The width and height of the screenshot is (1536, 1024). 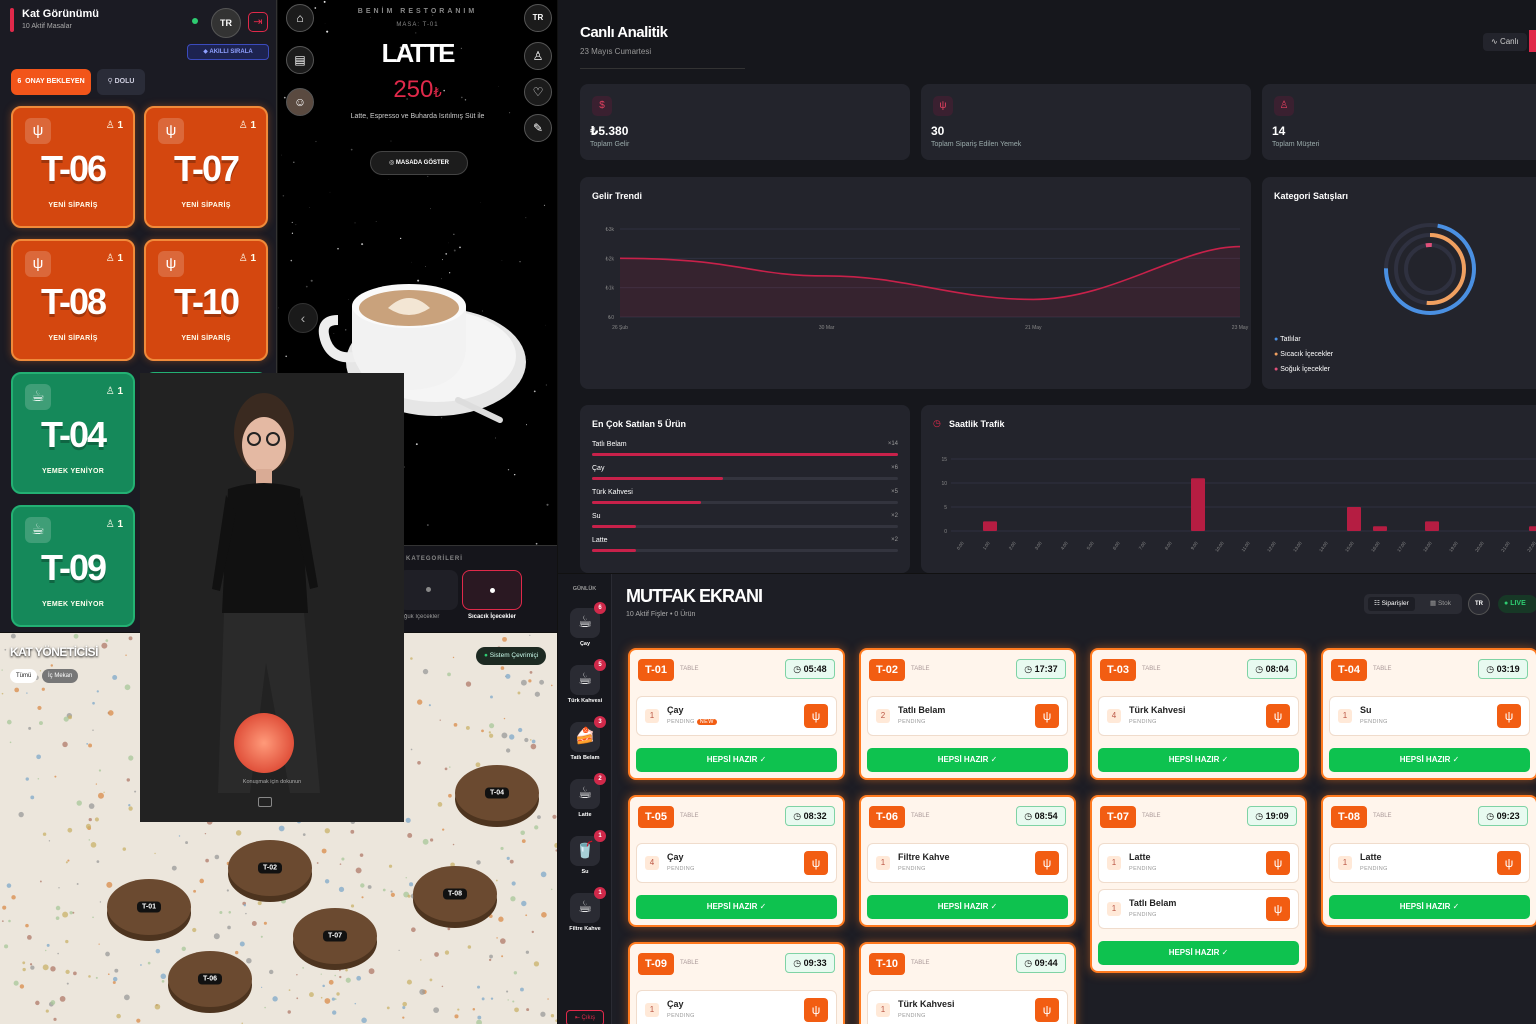 What do you see at coordinates (1219, 546) in the screenshot?
I see `x-tick-label: 10:00` at bounding box center [1219, 546].